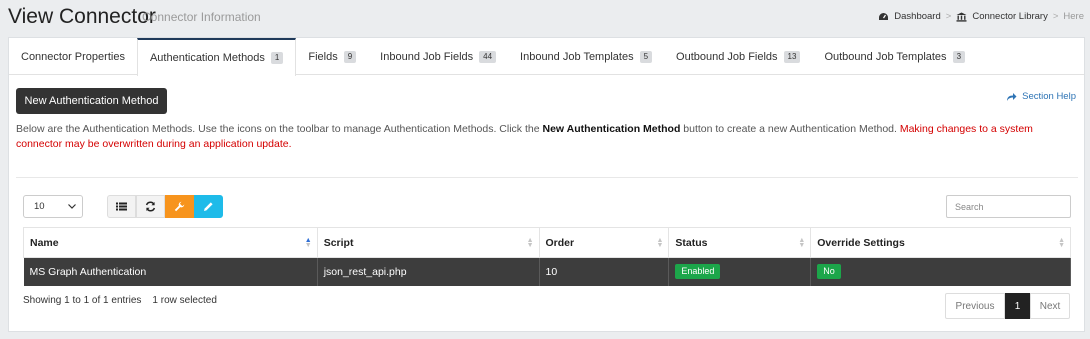  What do you see at coordinates (91, 101) in the screenshot?
I see `new-authentication-method-button: New Authentication Method` at bounding box center [91, 101].